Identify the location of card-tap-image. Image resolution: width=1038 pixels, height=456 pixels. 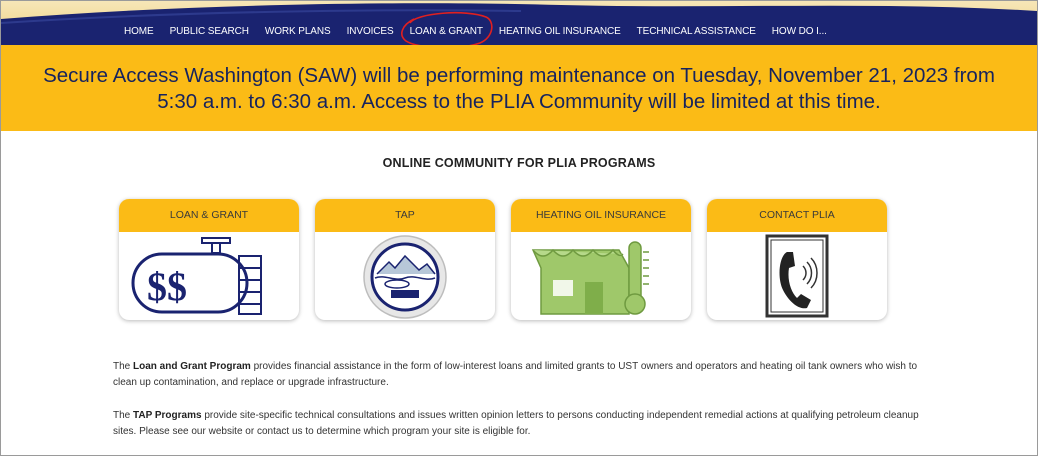
(405, 276).